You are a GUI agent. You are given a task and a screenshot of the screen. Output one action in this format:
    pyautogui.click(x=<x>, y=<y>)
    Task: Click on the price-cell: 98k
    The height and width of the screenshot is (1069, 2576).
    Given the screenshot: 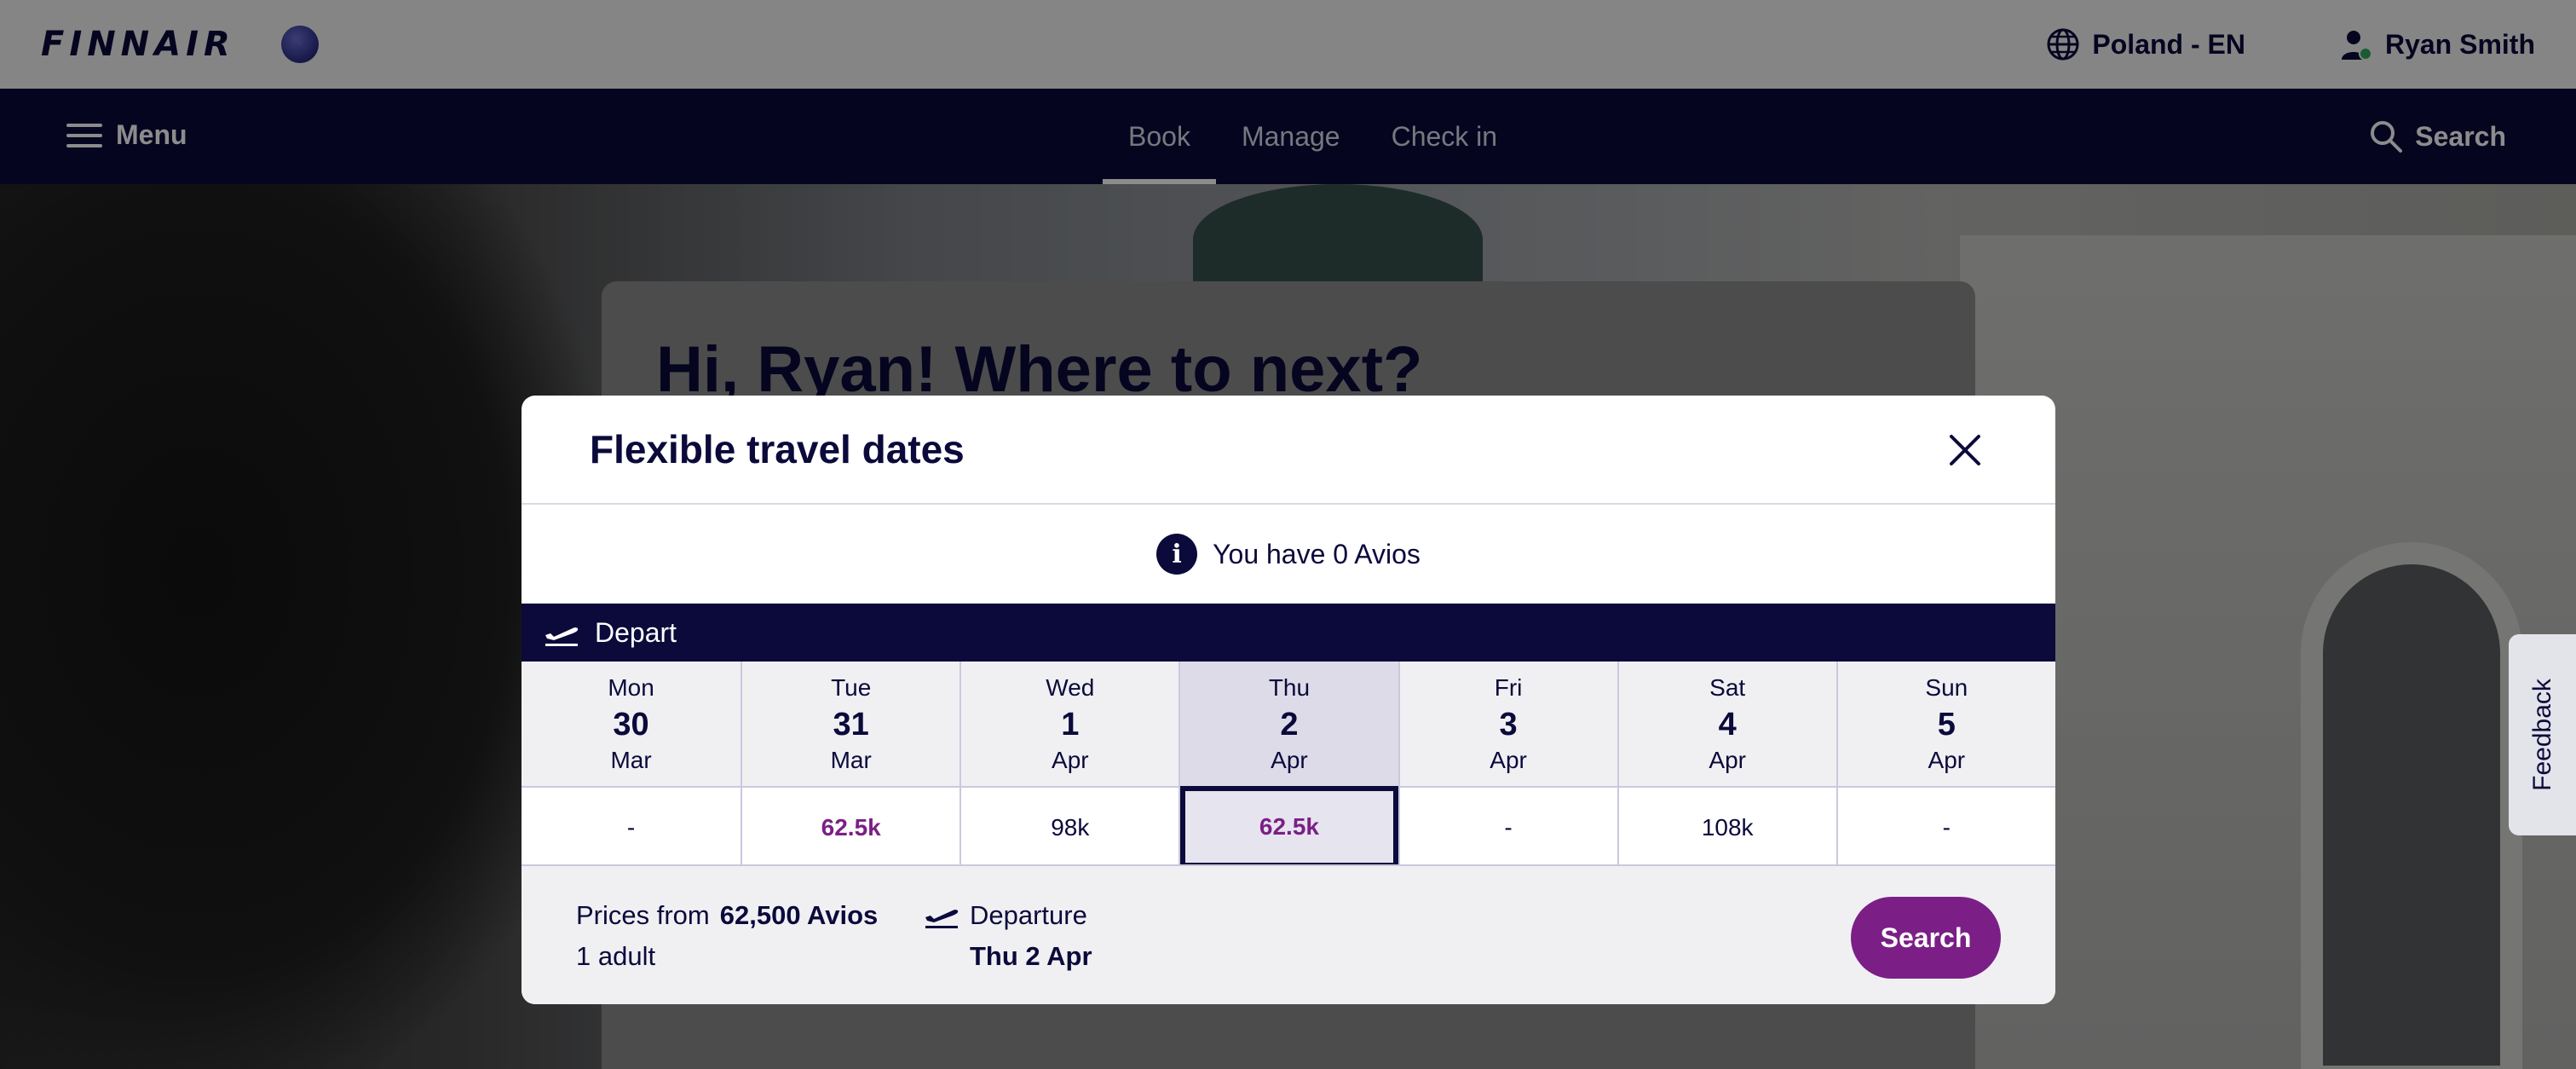 What is the action you would take?
    pyautogui.click(x=1070, y=827)
    